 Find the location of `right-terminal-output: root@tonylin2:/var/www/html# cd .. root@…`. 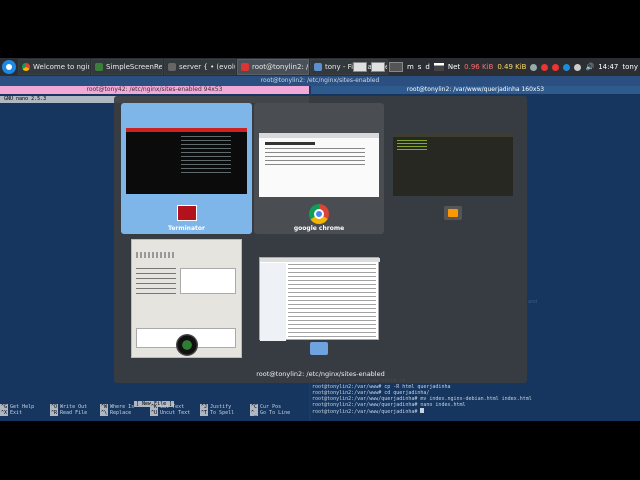

right-terminal-output: root@tonylin2:/var/www/html# cd .. root@… is located at coordinates (476, 396).